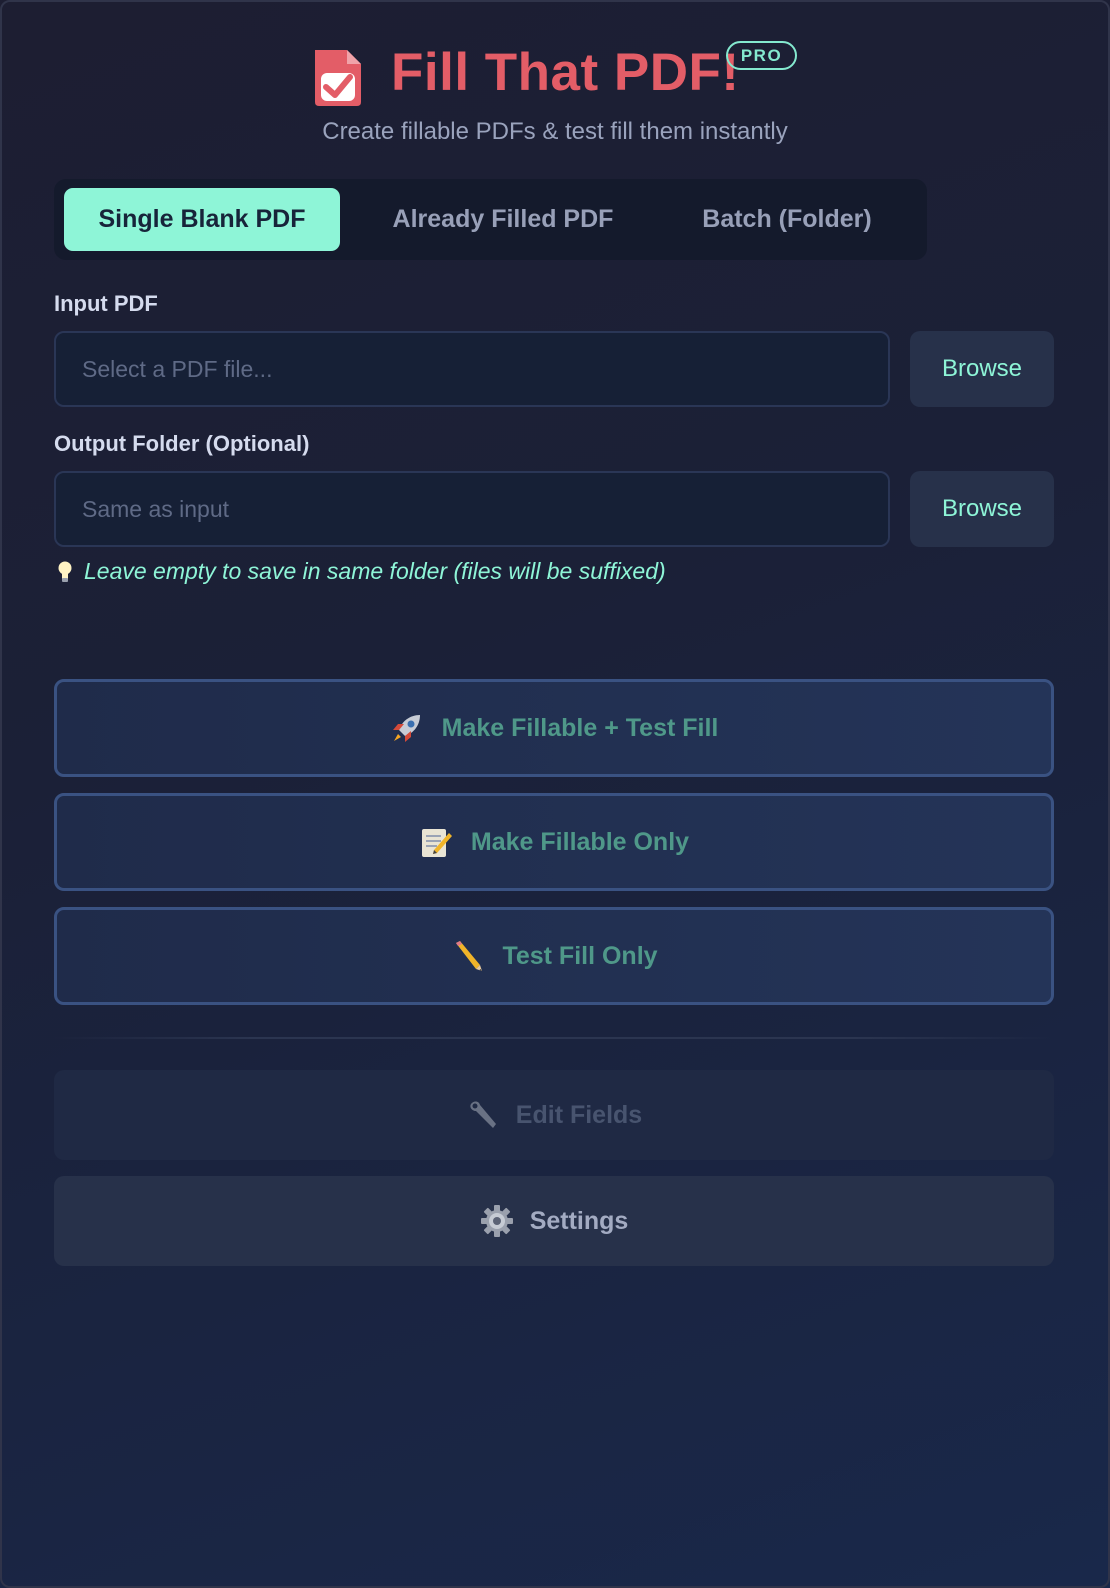 This screenshot has width=1110, height=1588. What do you see at coordinates (982, 369) in the screenshot?
I see `input-pdf-browse-button: Browse` at bounding box center [982, 369].